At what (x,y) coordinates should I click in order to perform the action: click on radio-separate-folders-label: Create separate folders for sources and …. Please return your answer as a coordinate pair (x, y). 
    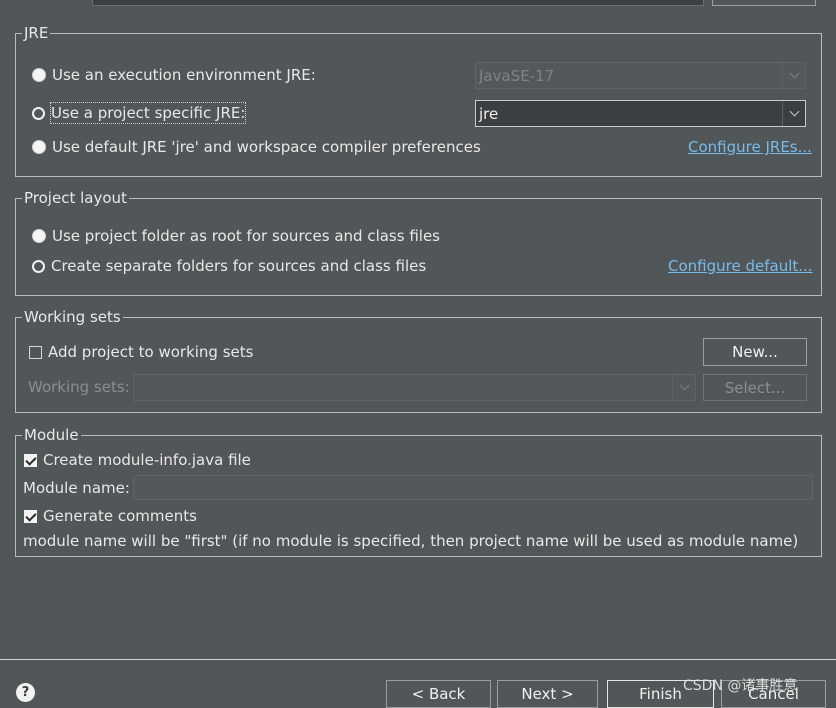
    Looking at the image, I should click on (239, 266).